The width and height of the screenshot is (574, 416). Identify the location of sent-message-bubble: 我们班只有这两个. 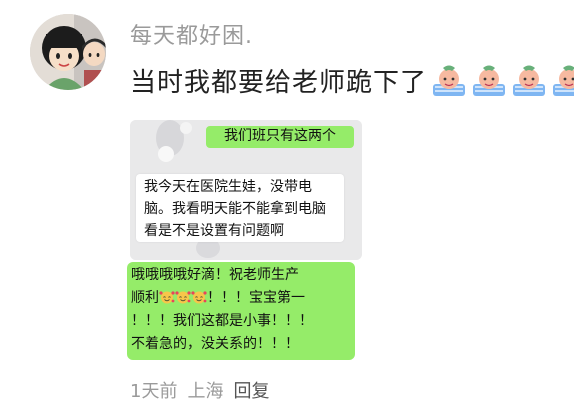
(280, 137).